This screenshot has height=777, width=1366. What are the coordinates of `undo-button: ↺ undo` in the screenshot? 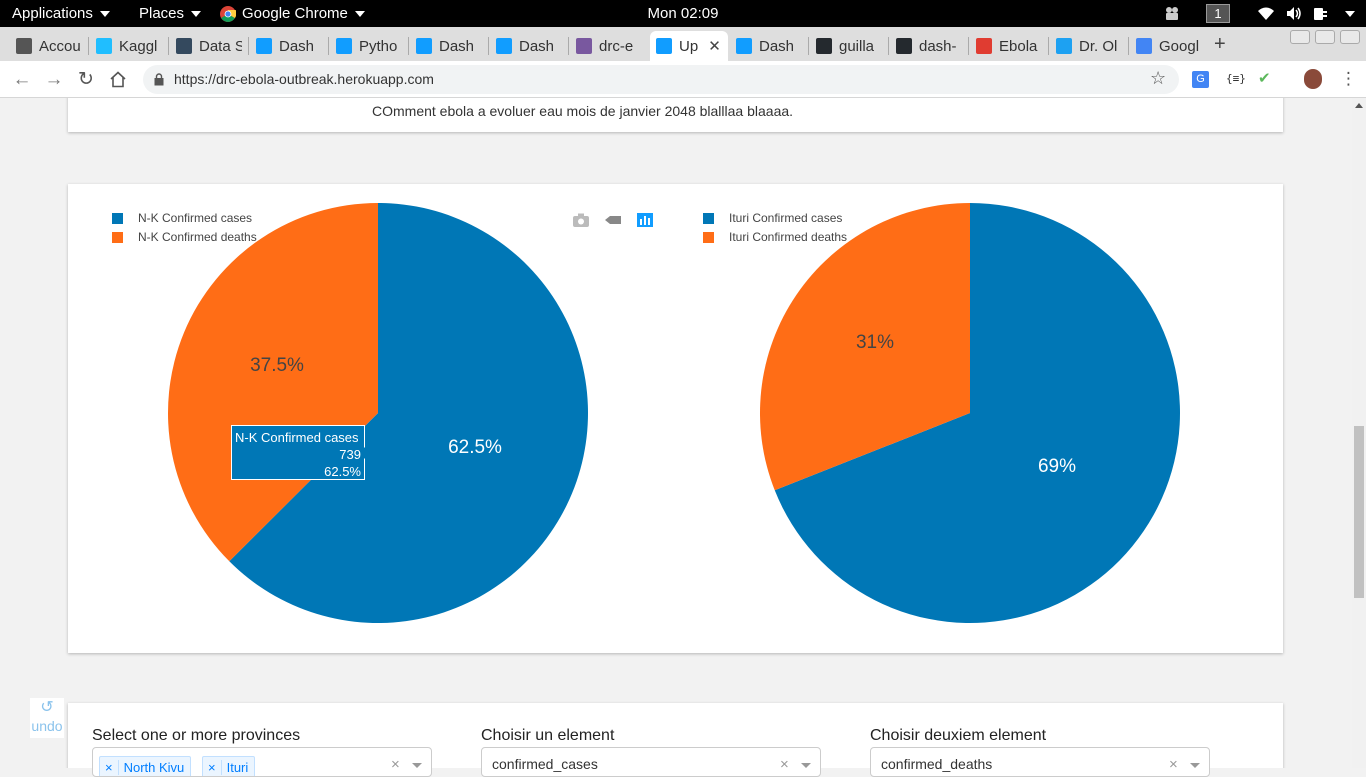 It's located at (47, 718).